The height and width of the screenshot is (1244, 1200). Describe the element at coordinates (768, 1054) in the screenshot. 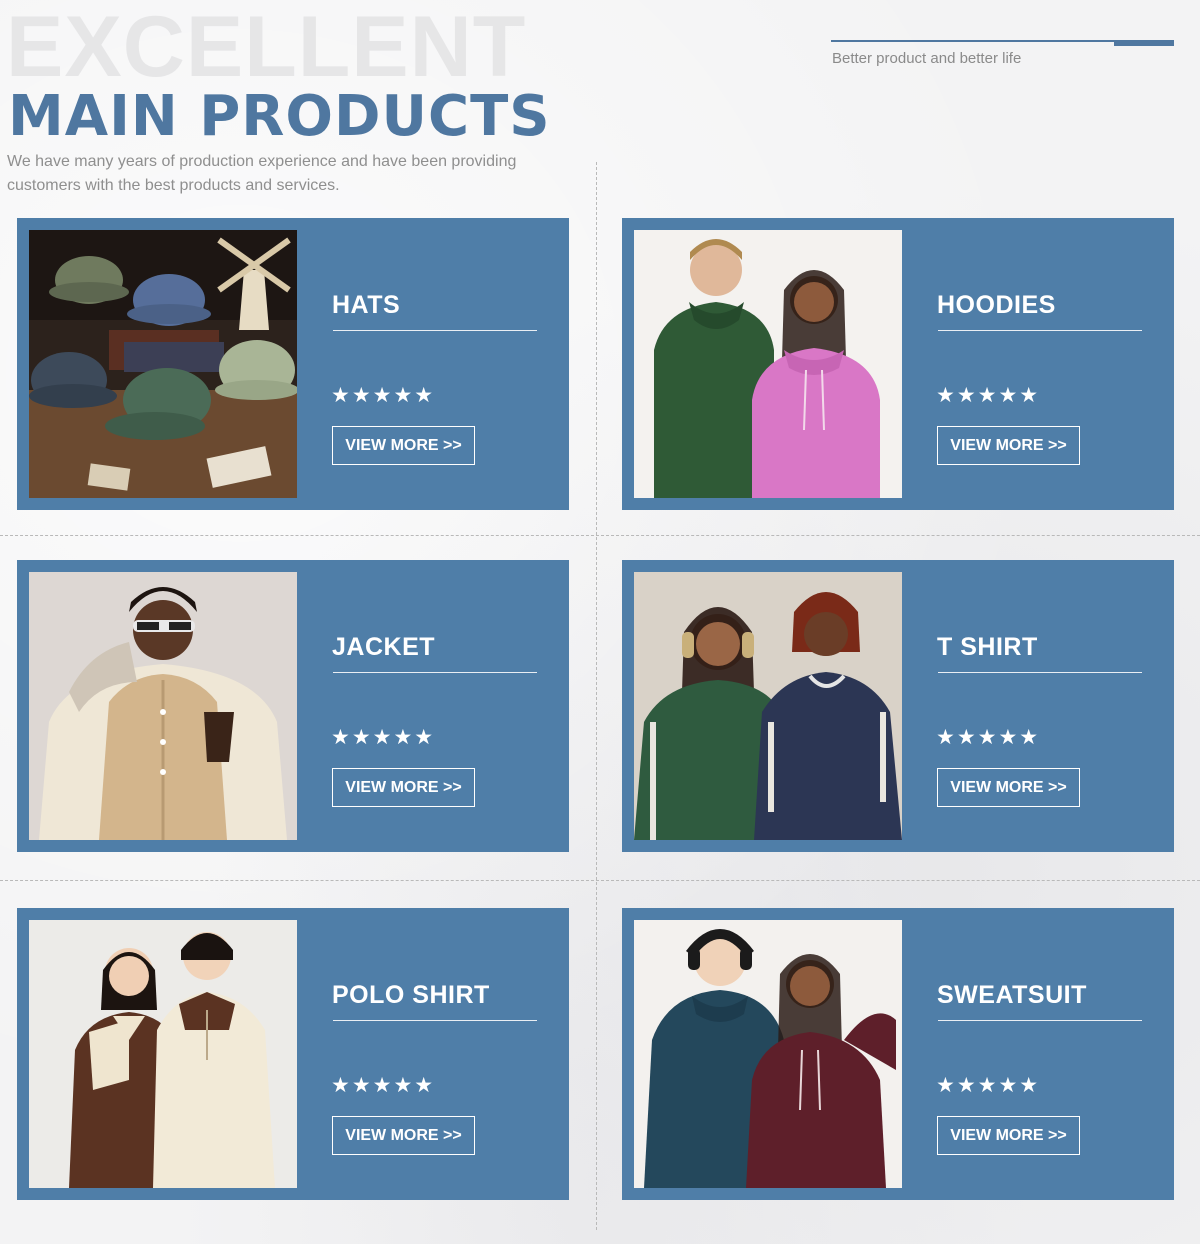

I see `sweatsuit-product-photo` at that location.